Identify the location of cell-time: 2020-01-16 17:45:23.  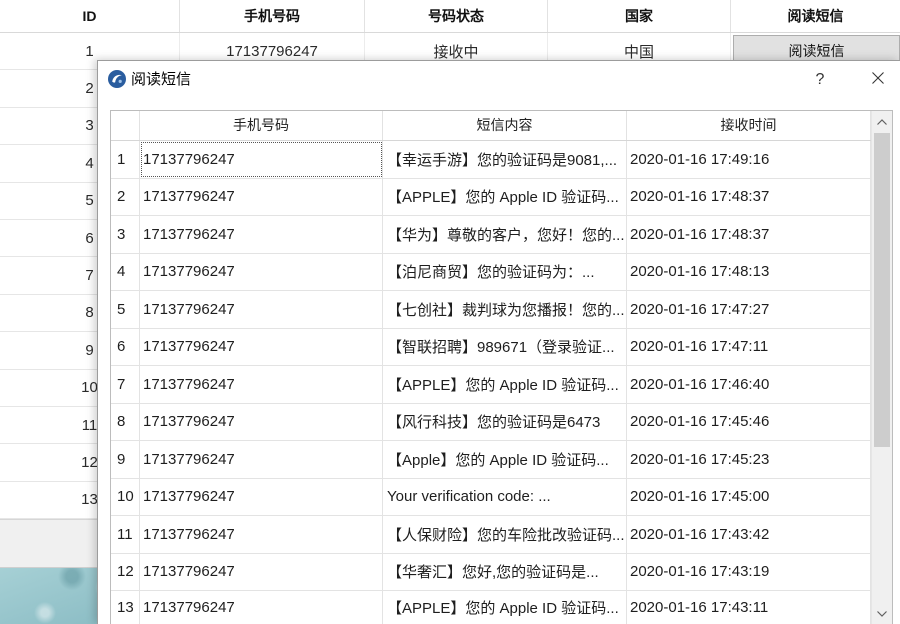
(749, 459).